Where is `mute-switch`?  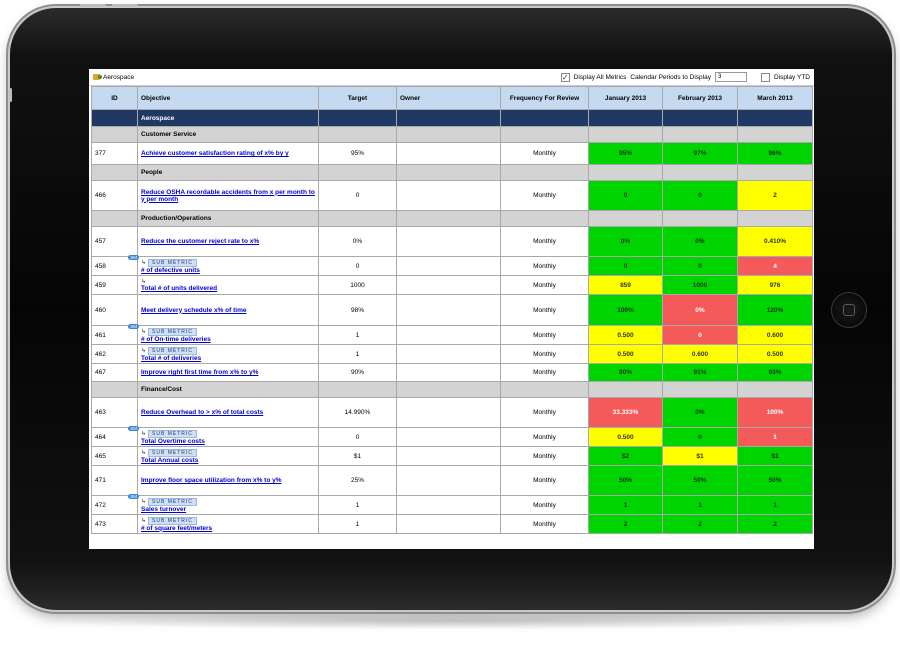
mute-switch is located at coordinates (10, 95).